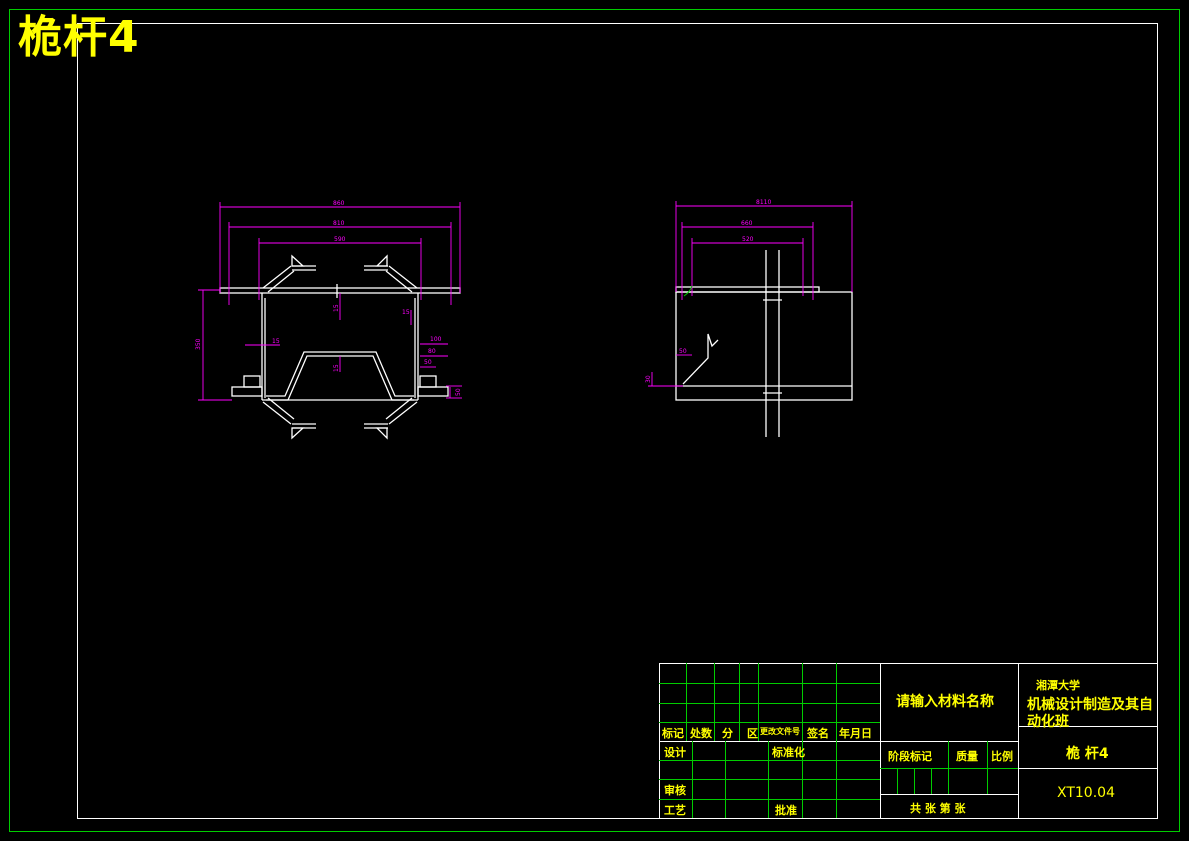 This screenshot has width=1189, height=841. Describe the element at coordinates (406, 312) in the screenshot. I see `dim-15-b: 15` at that location.